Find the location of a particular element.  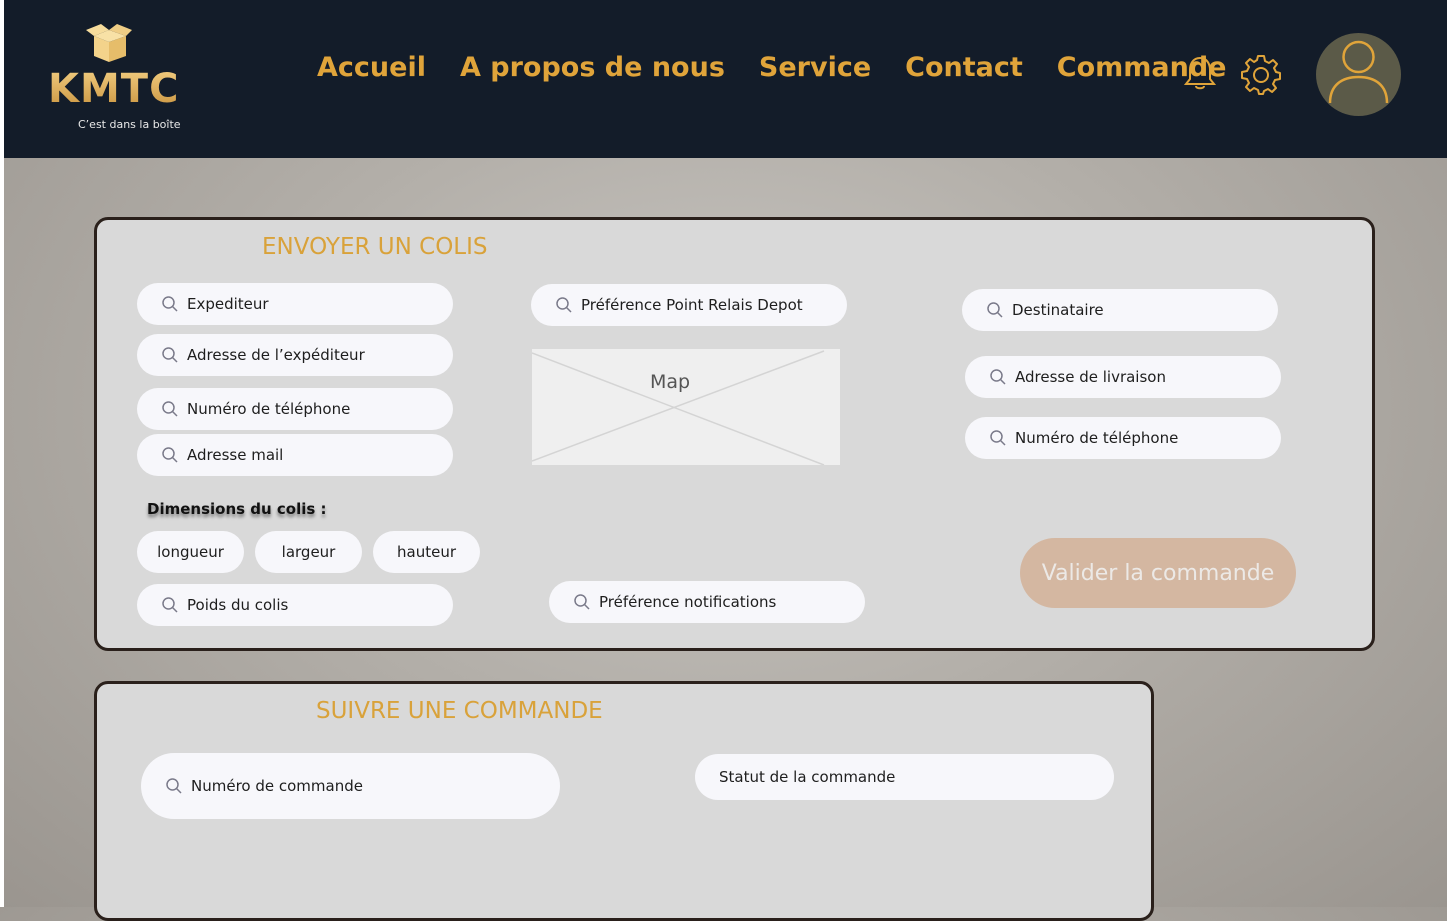

recipient-field: Destinataire is located at coordinates (1120, 310).